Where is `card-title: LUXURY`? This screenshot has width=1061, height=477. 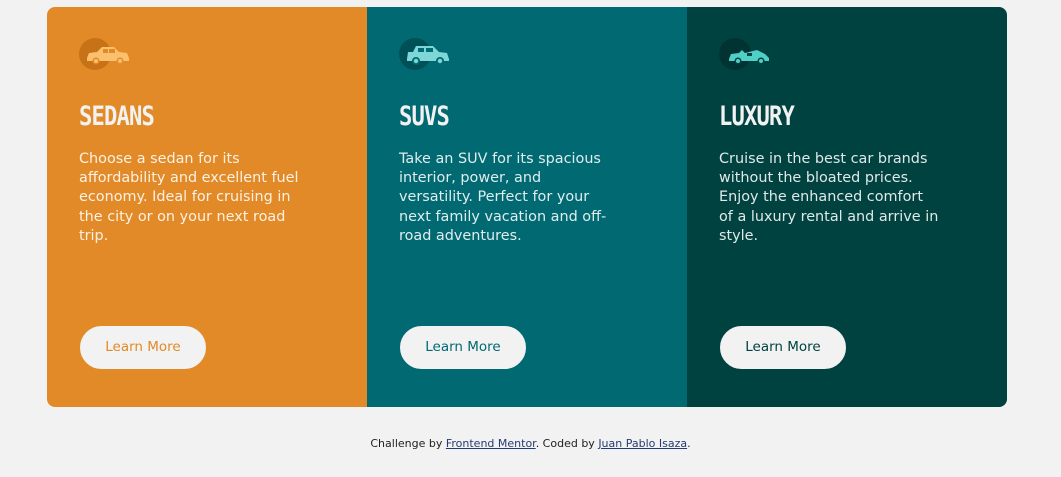 card-title: LUXURY is located at coordinates (757, 116).